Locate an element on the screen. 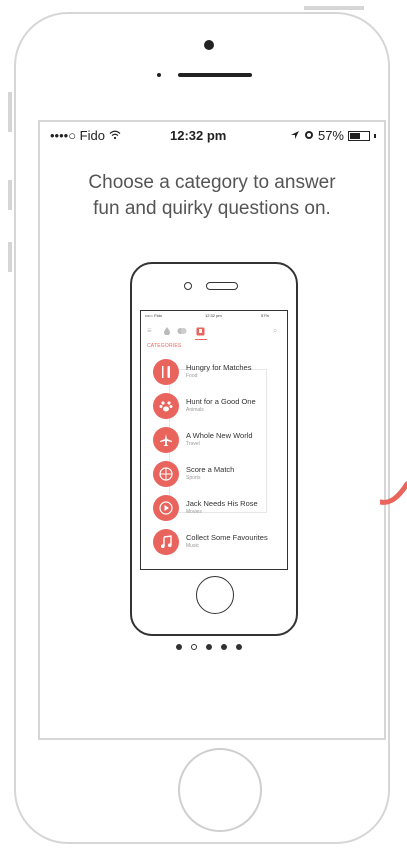 Image resolution: width=407 pixels, height=856 pixels. airplane-icon is located at coordinates (166, 440).